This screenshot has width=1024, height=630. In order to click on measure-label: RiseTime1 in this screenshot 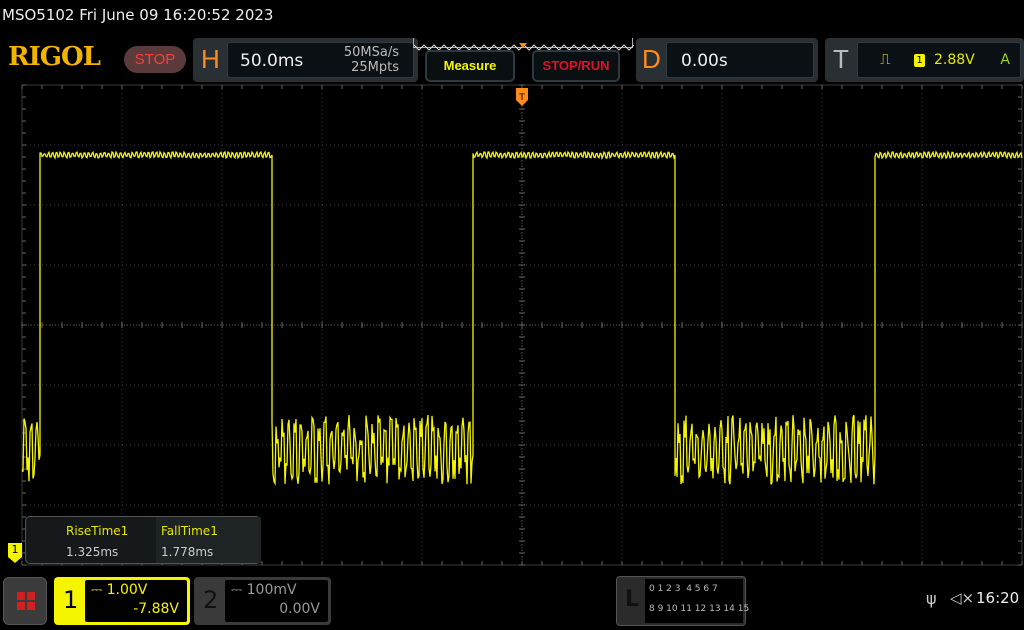, I will do `click(97, 531)`.